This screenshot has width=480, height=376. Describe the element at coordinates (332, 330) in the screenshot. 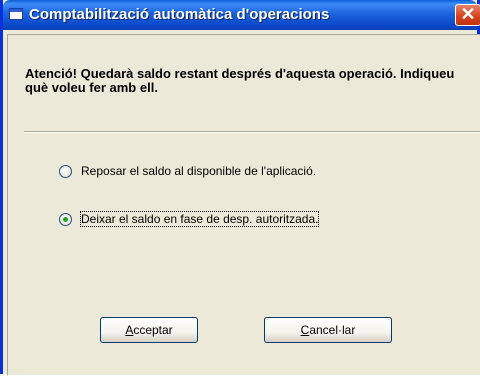

I see `cancel-label: ancel·lar` at that location.